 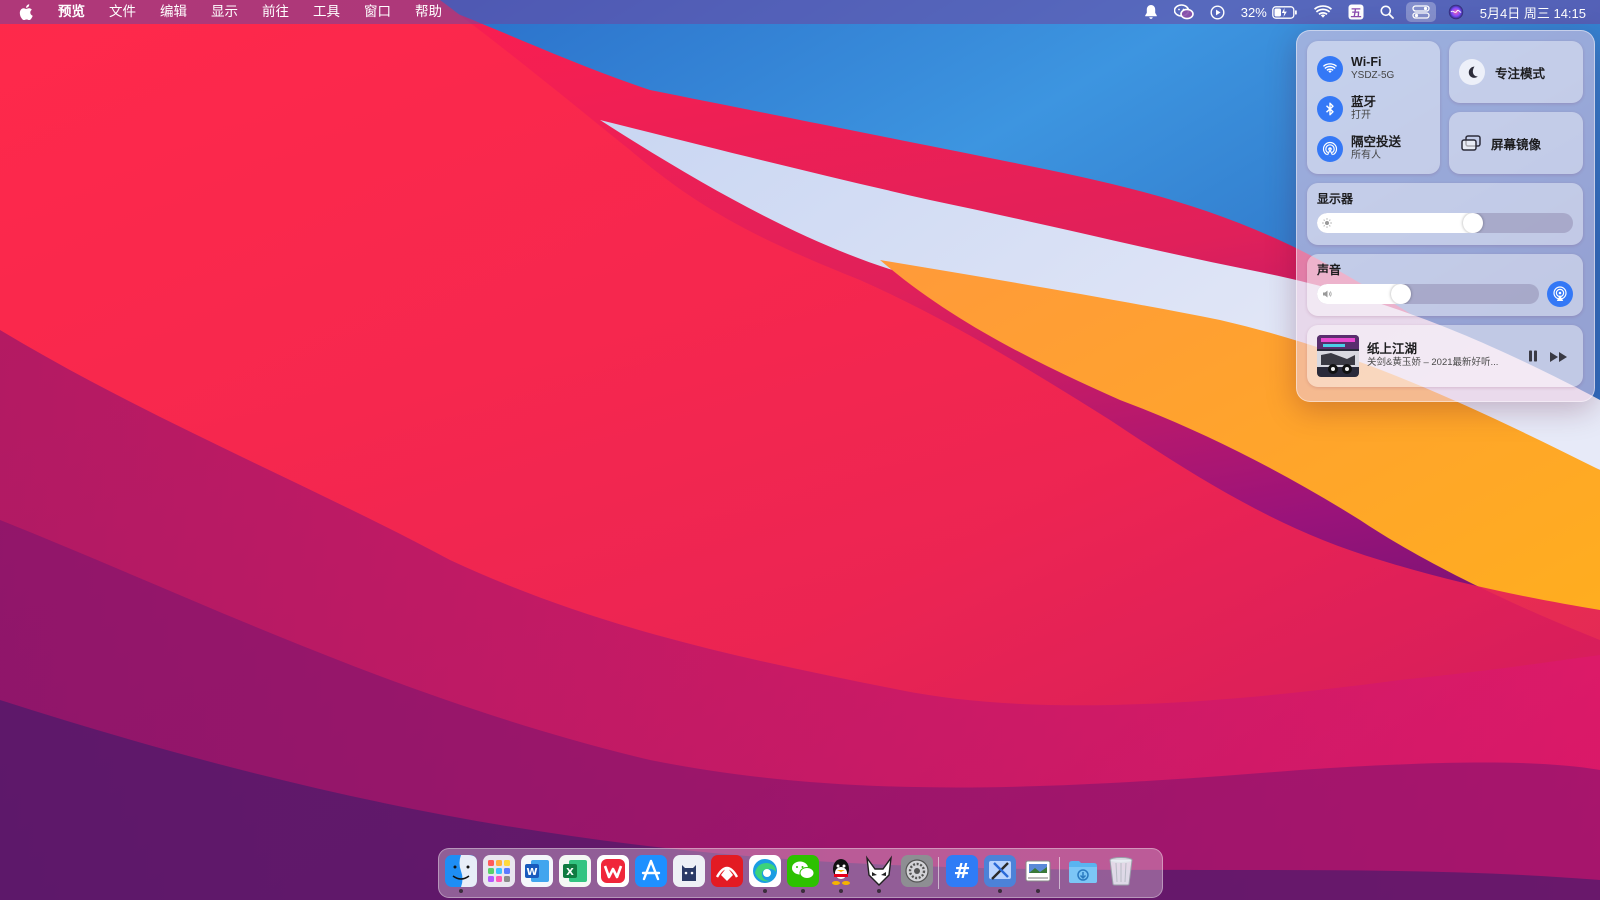 I want to click on svg-text: W, so click(x=531, y=872).